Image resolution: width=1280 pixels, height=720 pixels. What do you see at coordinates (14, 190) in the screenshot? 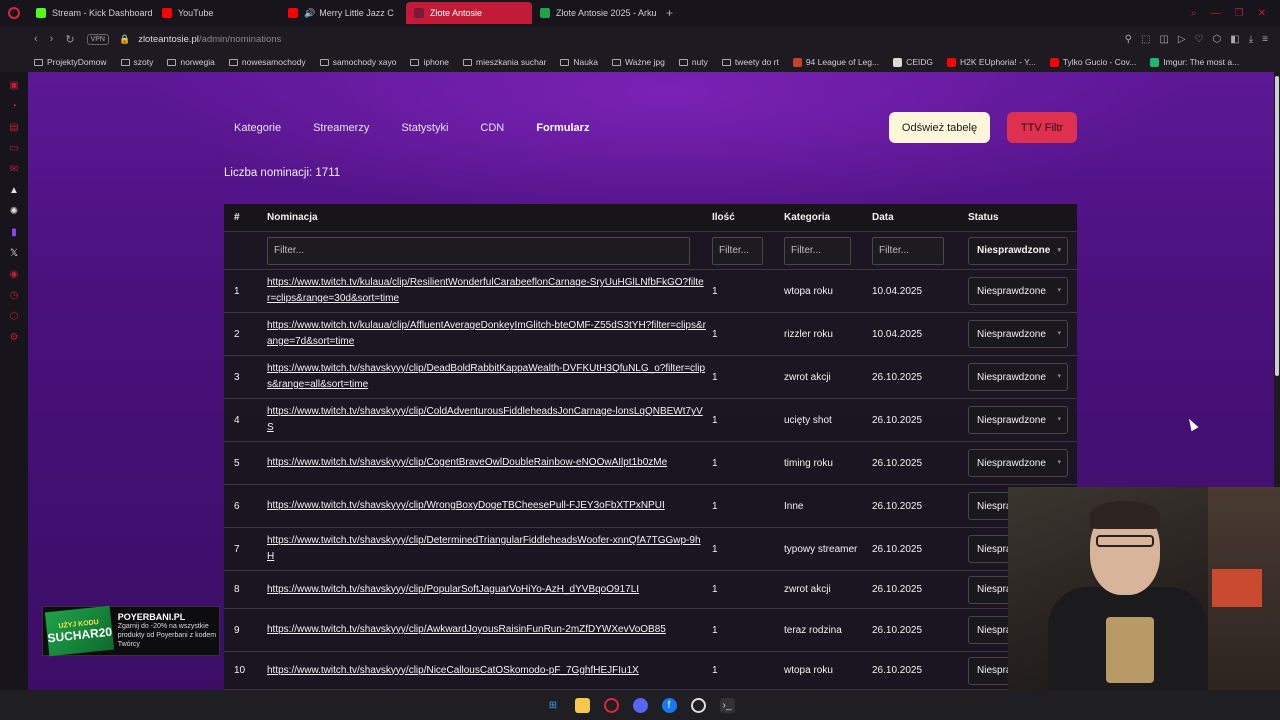
I see `aria-icon: ▲` at bounding box center [14, 190].